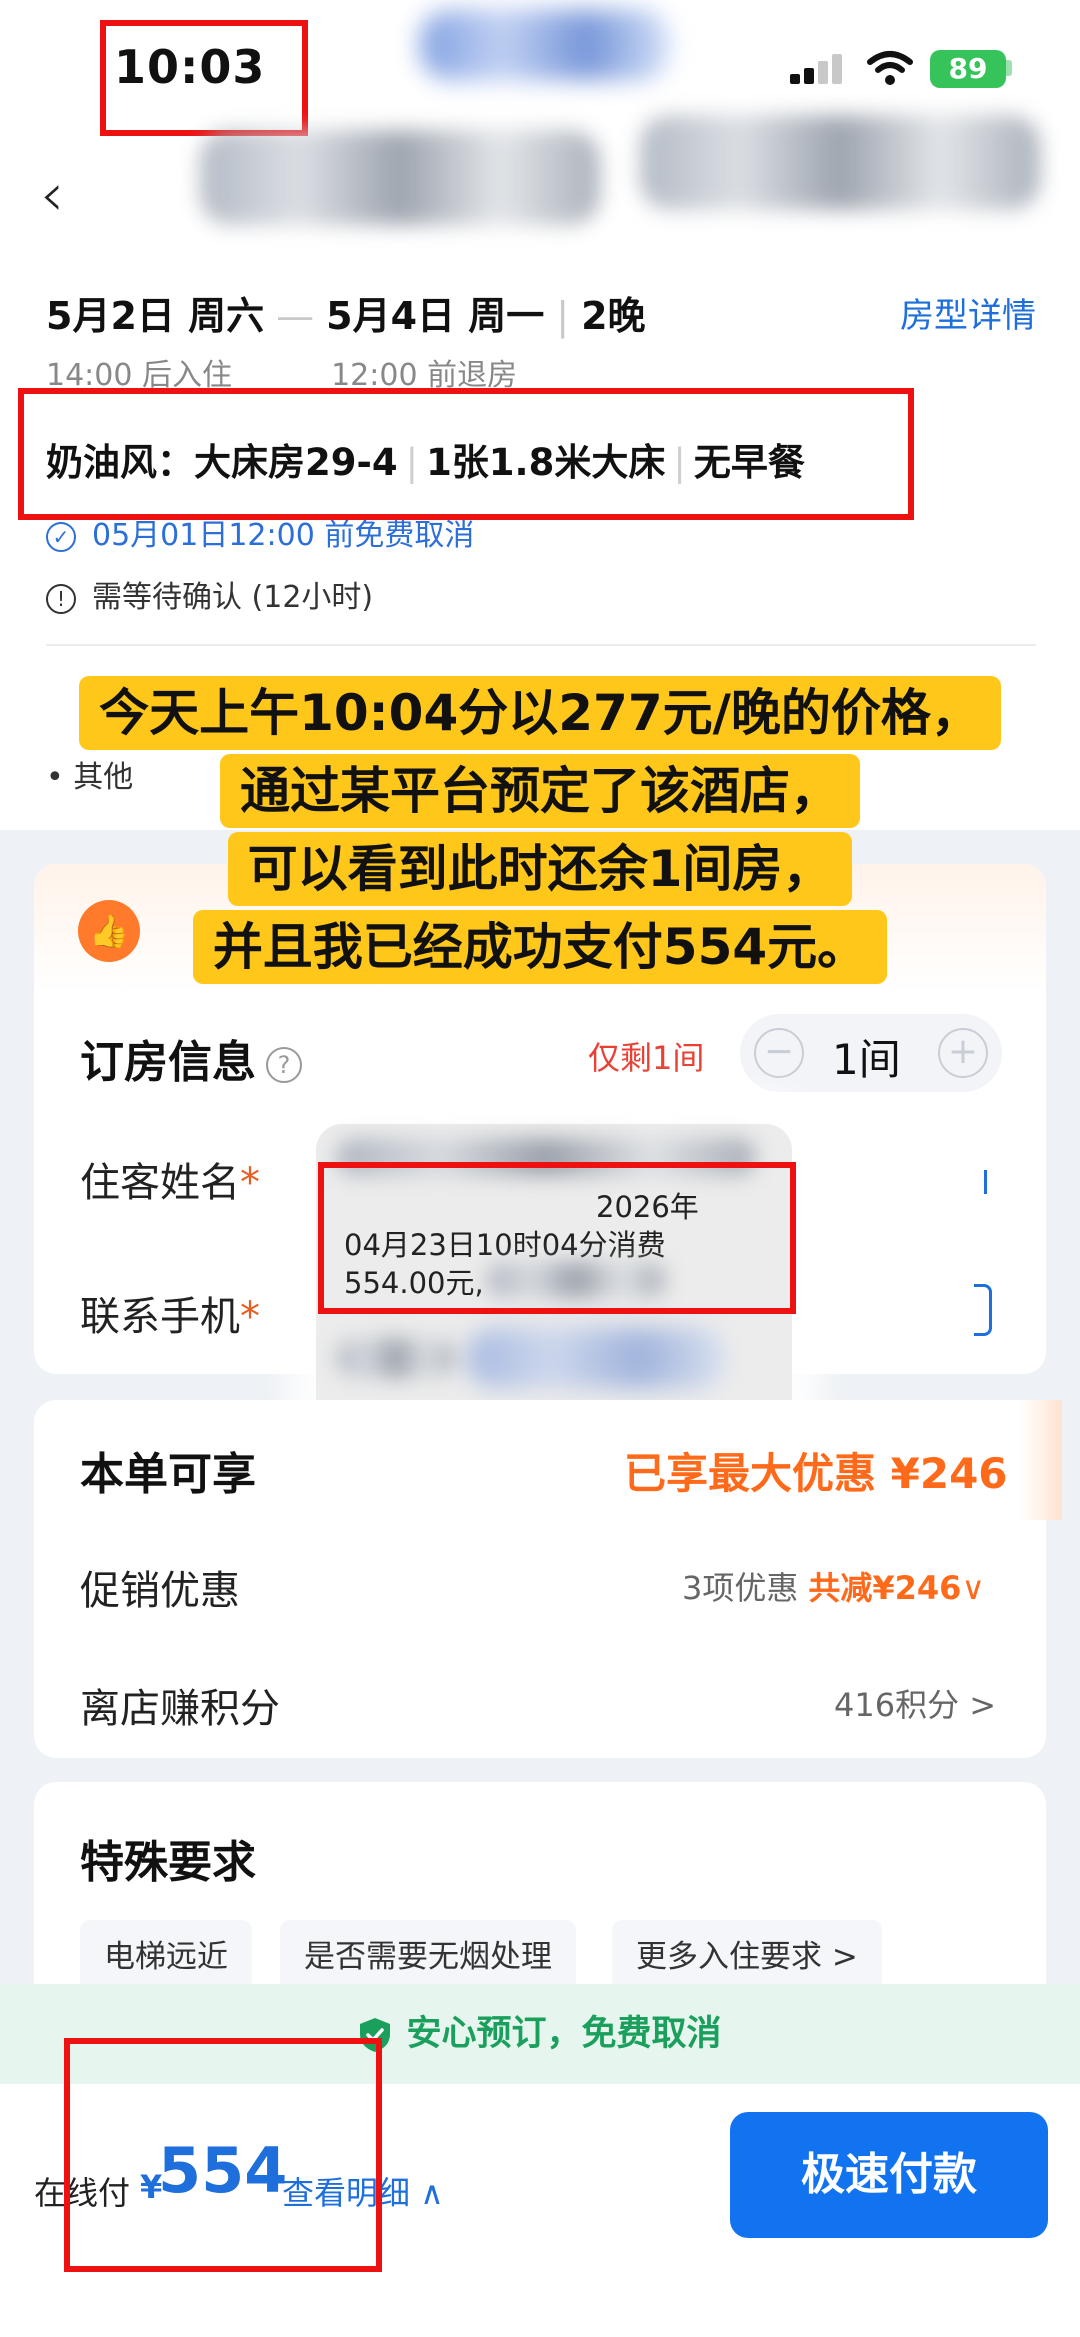 The width and height of the screenshot is (1080, 2337). I want to click on cancel-policy-text: 05月01日12:00 前免费取消, so click(283, 535).